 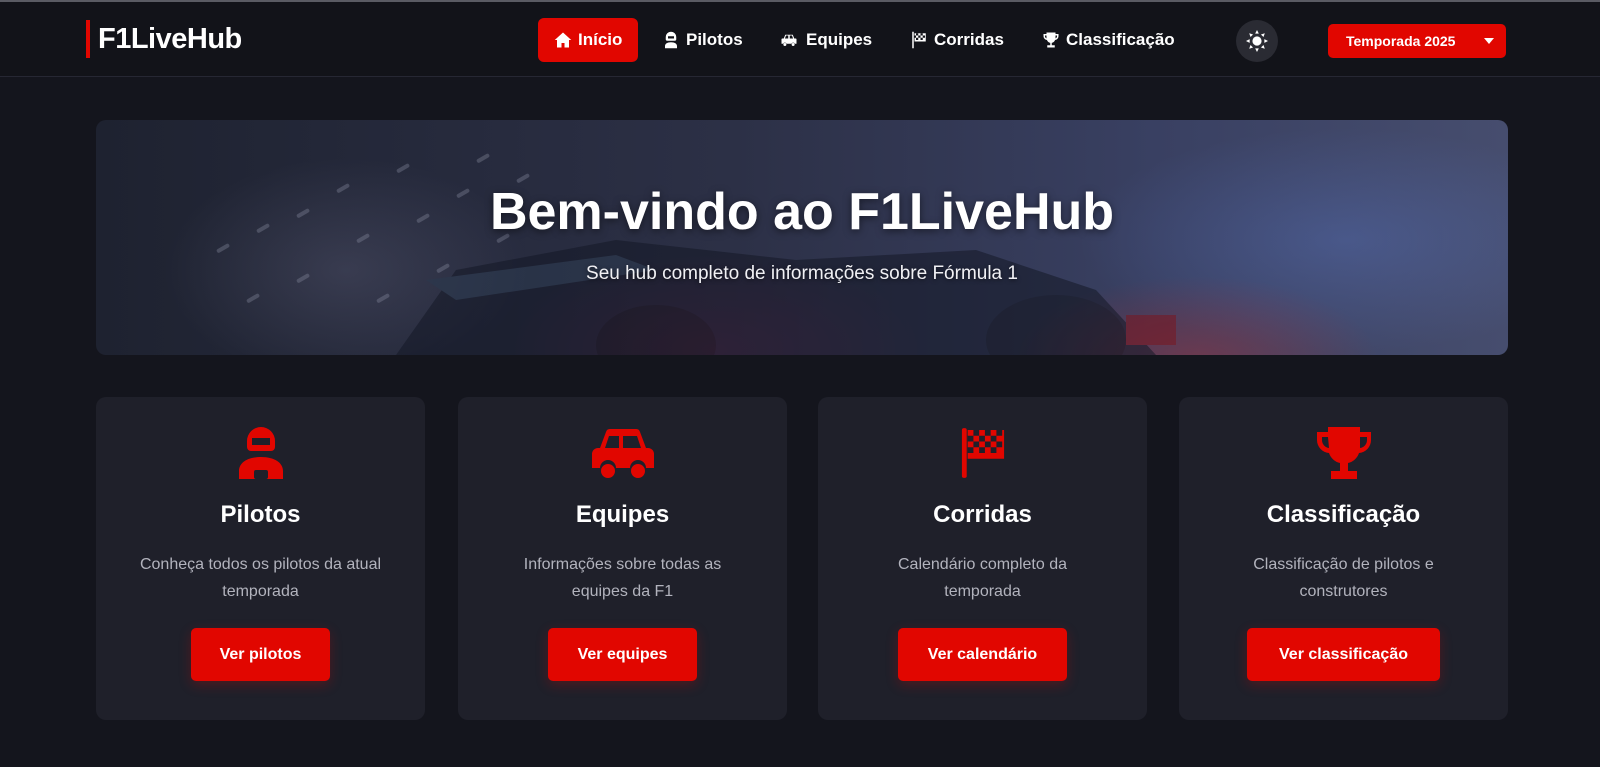 I want to click on nav-item-corridas: Corridas, so click(x=957, y=40).